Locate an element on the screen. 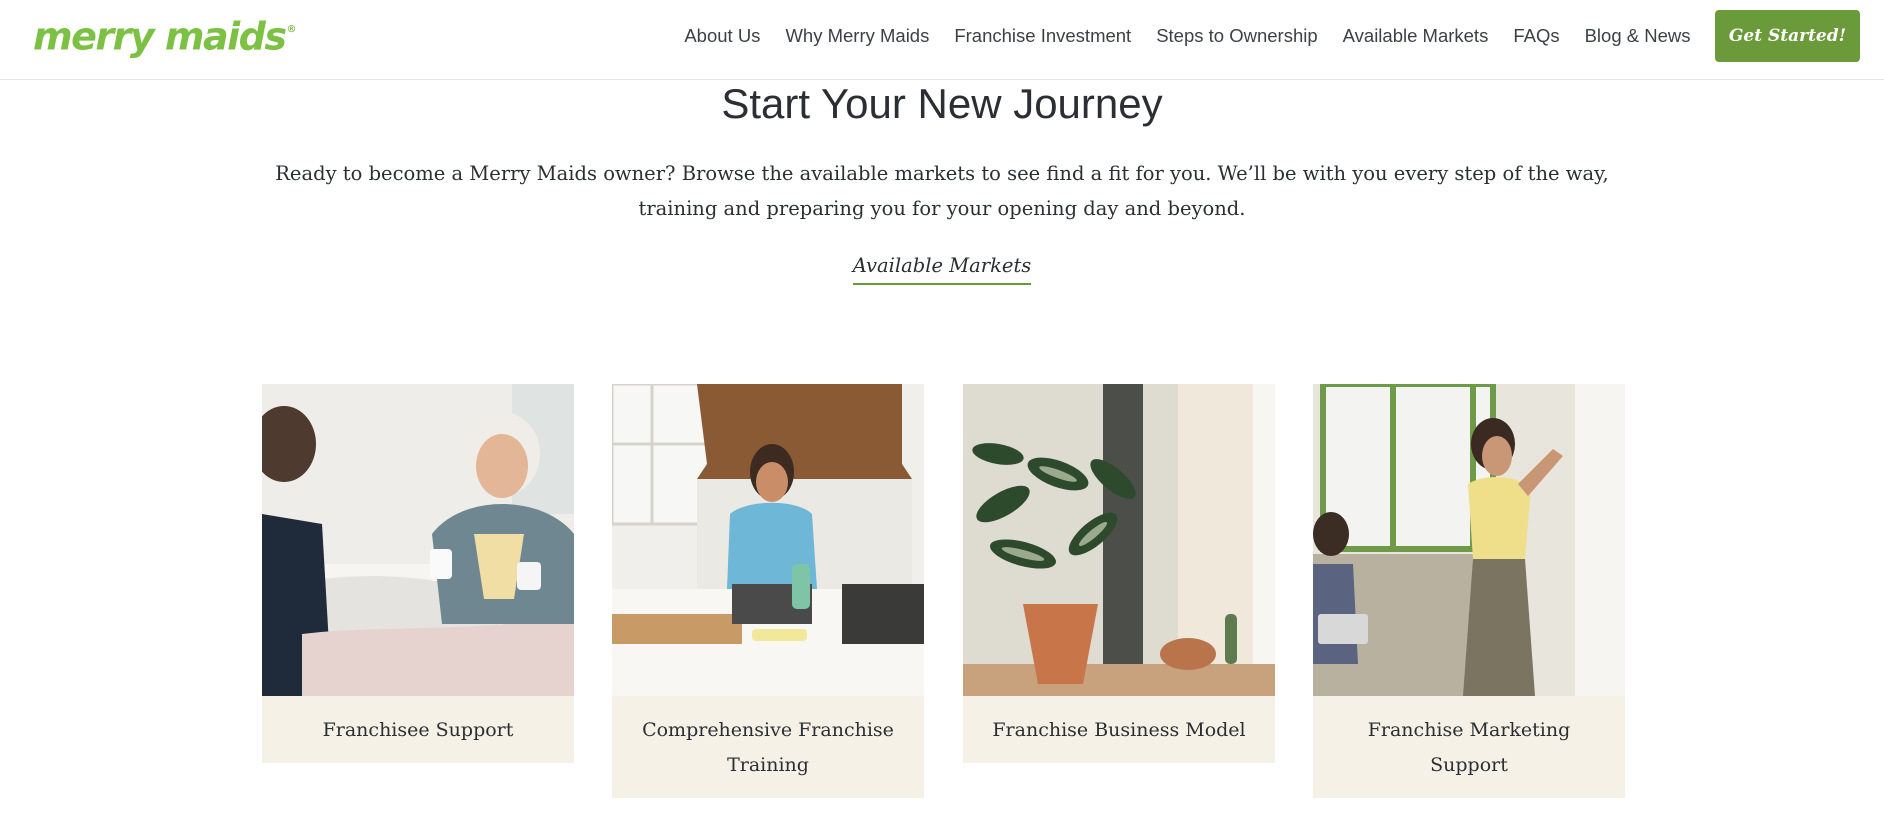 The width and height of the screenshot is (1884, 818). nav-franchise-investment: Franchise Investment is located at coordinates (1042, 36).